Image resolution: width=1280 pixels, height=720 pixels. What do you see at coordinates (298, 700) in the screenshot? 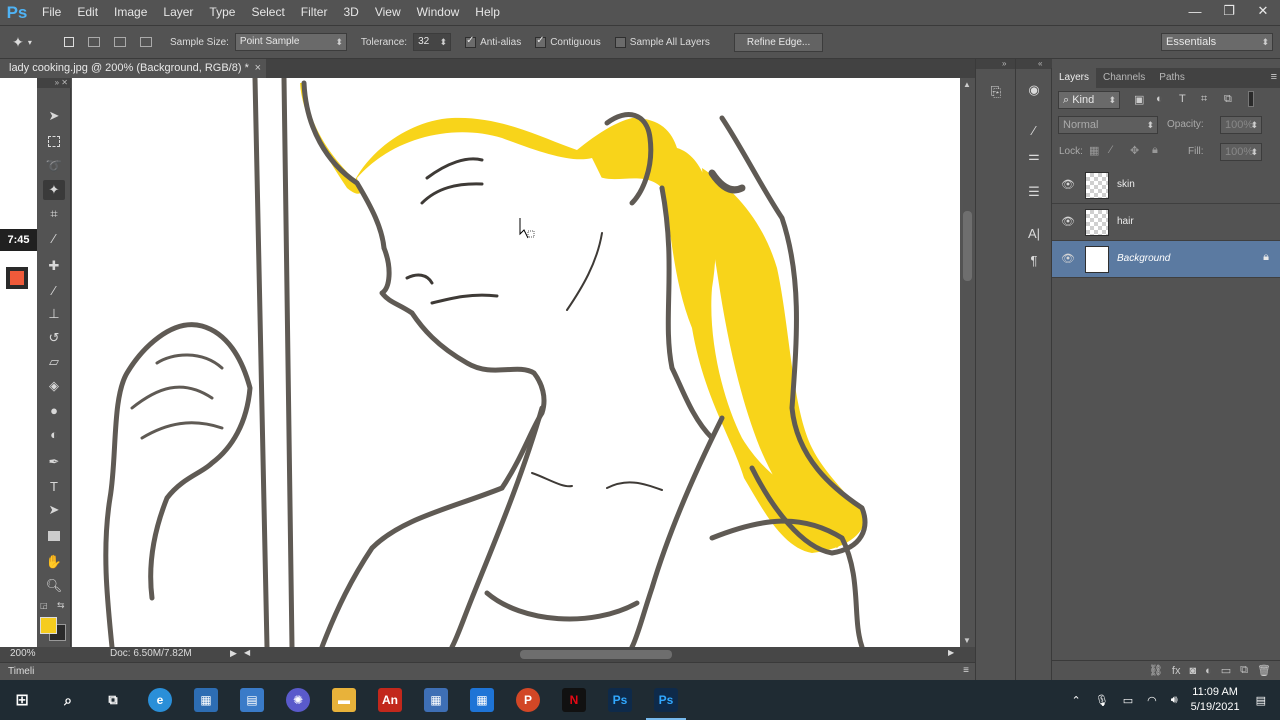
I see `gear-app-icon: ✺` at bounding box center [298, 700].